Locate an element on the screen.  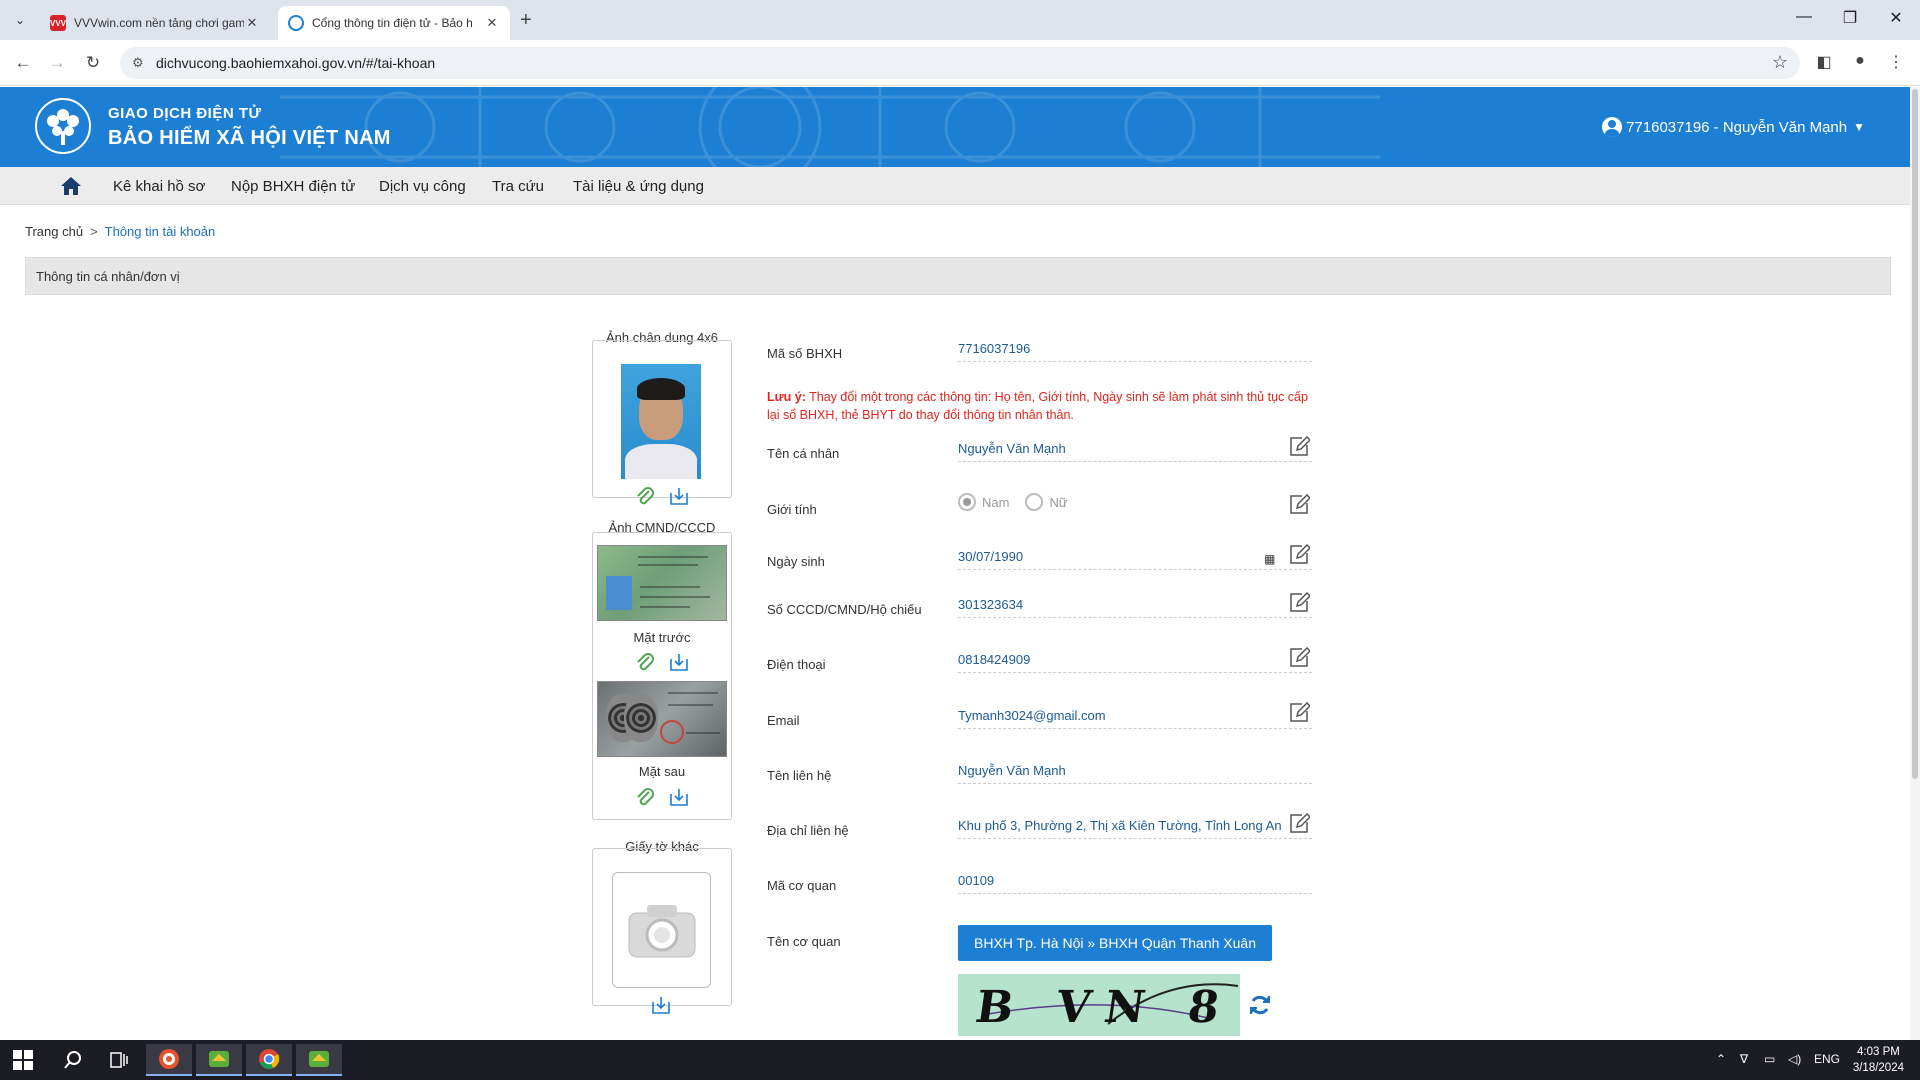
task-view-icon is located at coordinates (119, 1060).